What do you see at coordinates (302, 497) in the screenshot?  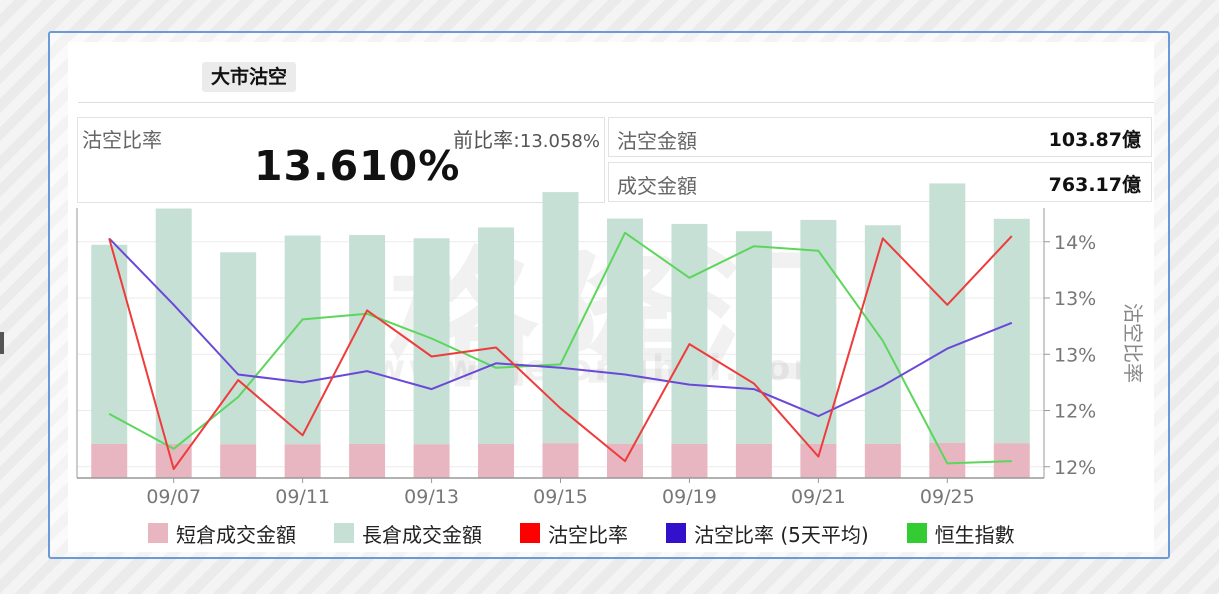 I see `x-tick-label: 09/11` at bounding box center [302, 497].